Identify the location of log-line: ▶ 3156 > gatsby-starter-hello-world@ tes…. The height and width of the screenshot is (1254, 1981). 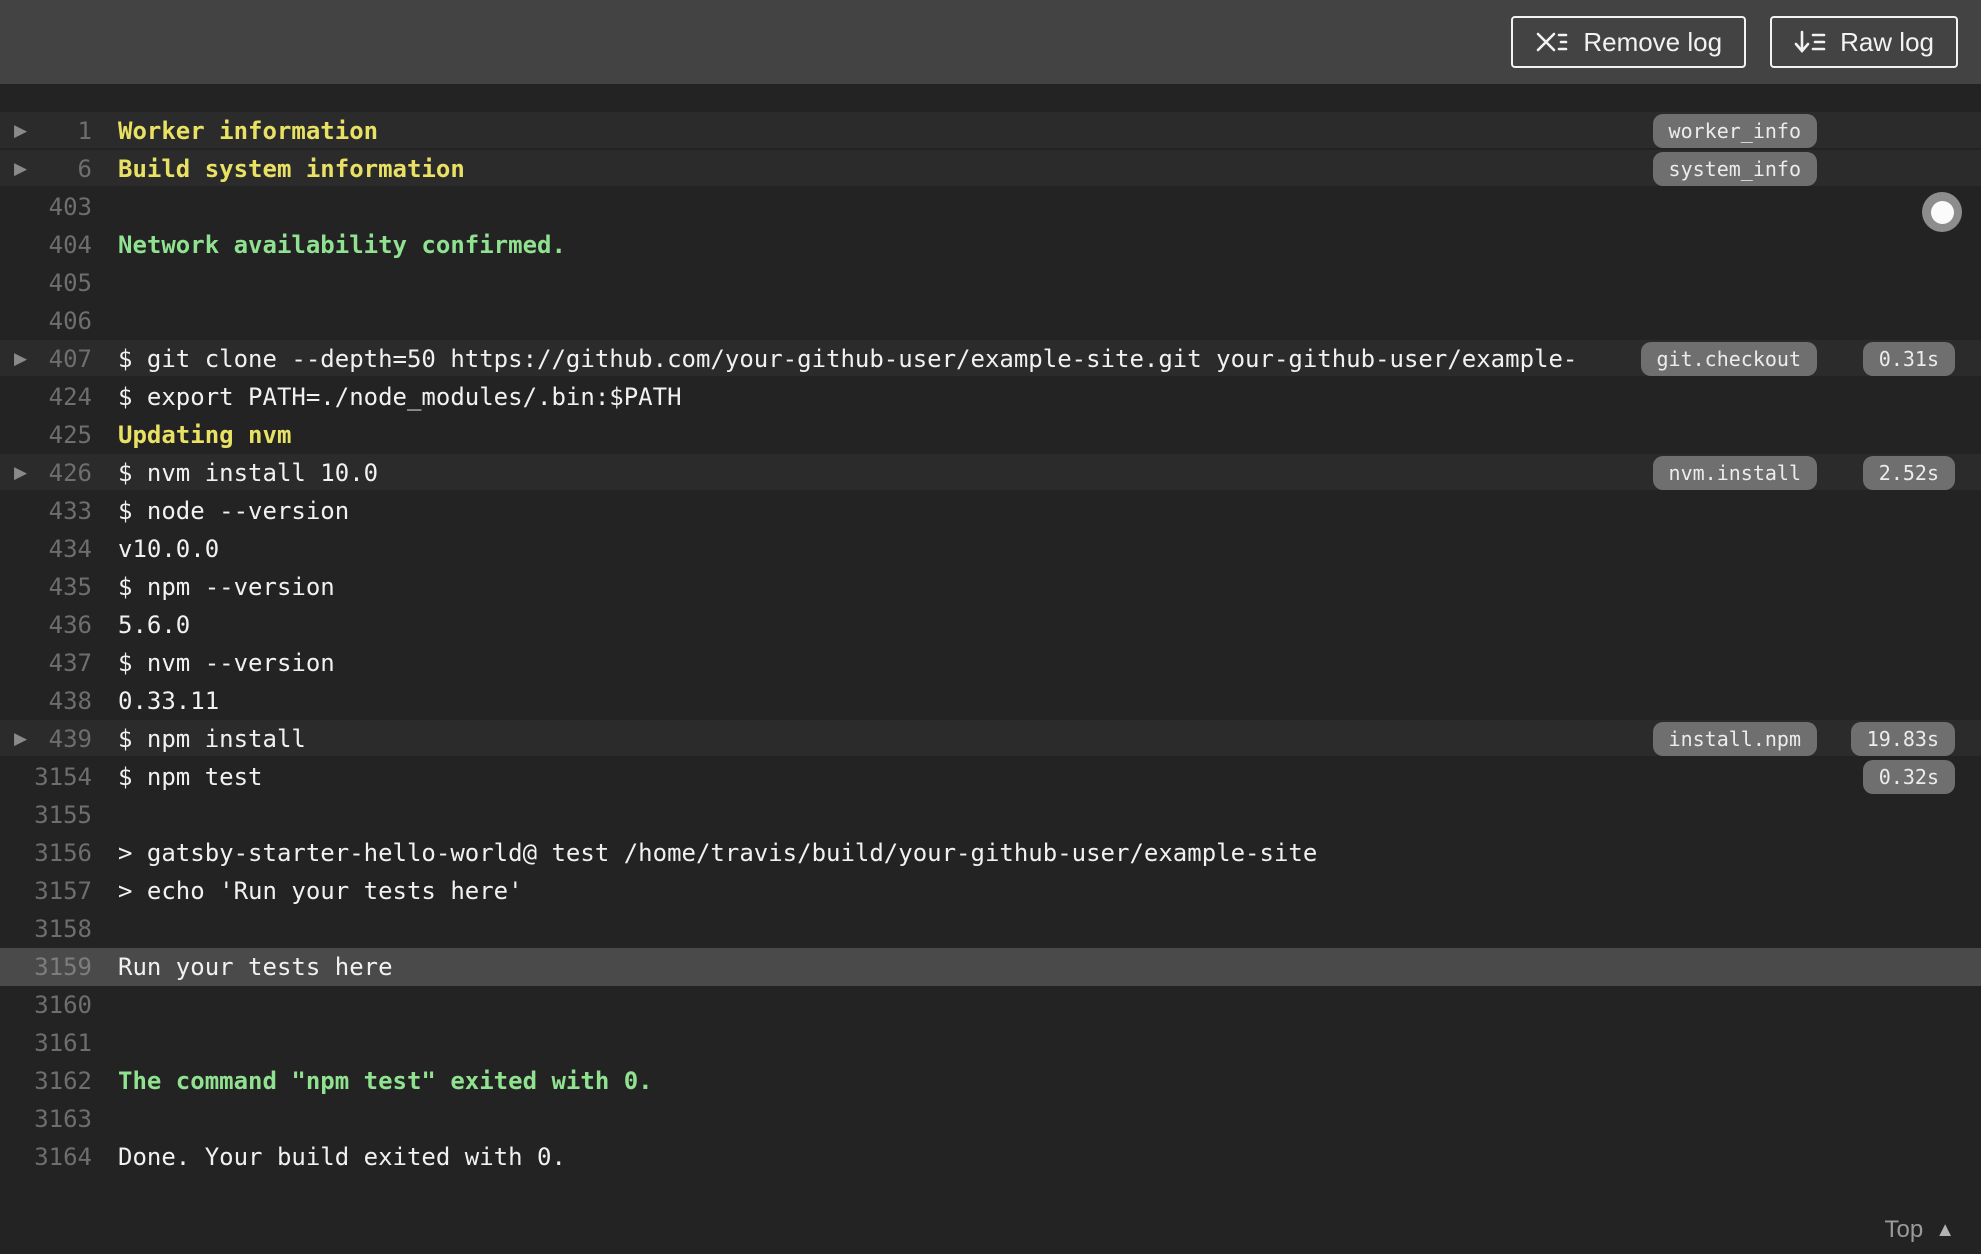
(990, 853).